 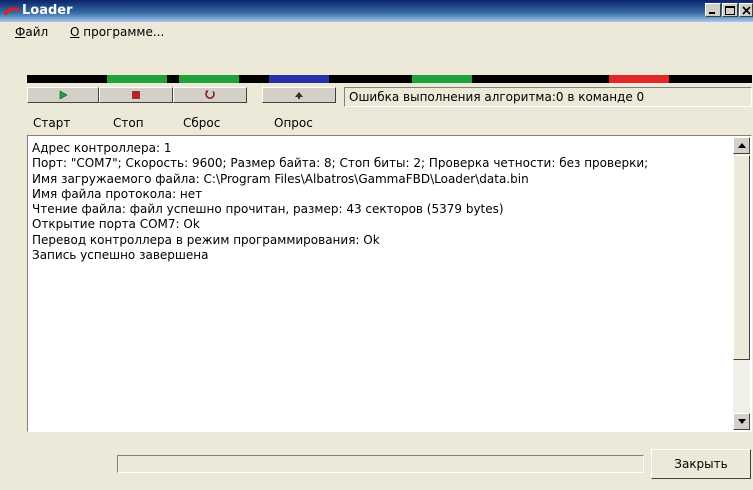 I want to click on scroll-up-button, so click(x=741, y=145).